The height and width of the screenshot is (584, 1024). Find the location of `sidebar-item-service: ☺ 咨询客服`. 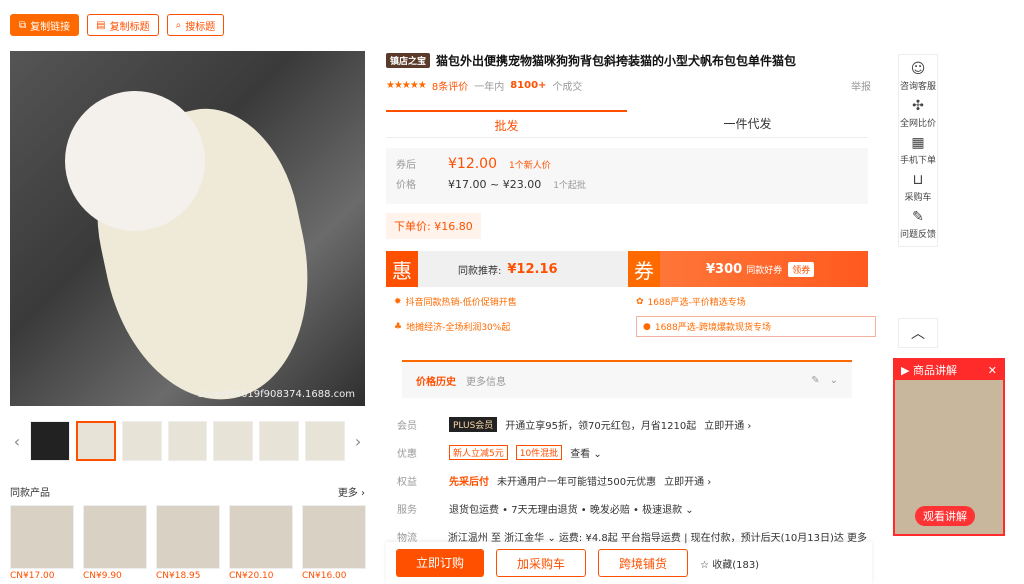

sidebar-item-service: ☺ 咨询客服 is located at coordinates (918, 76).